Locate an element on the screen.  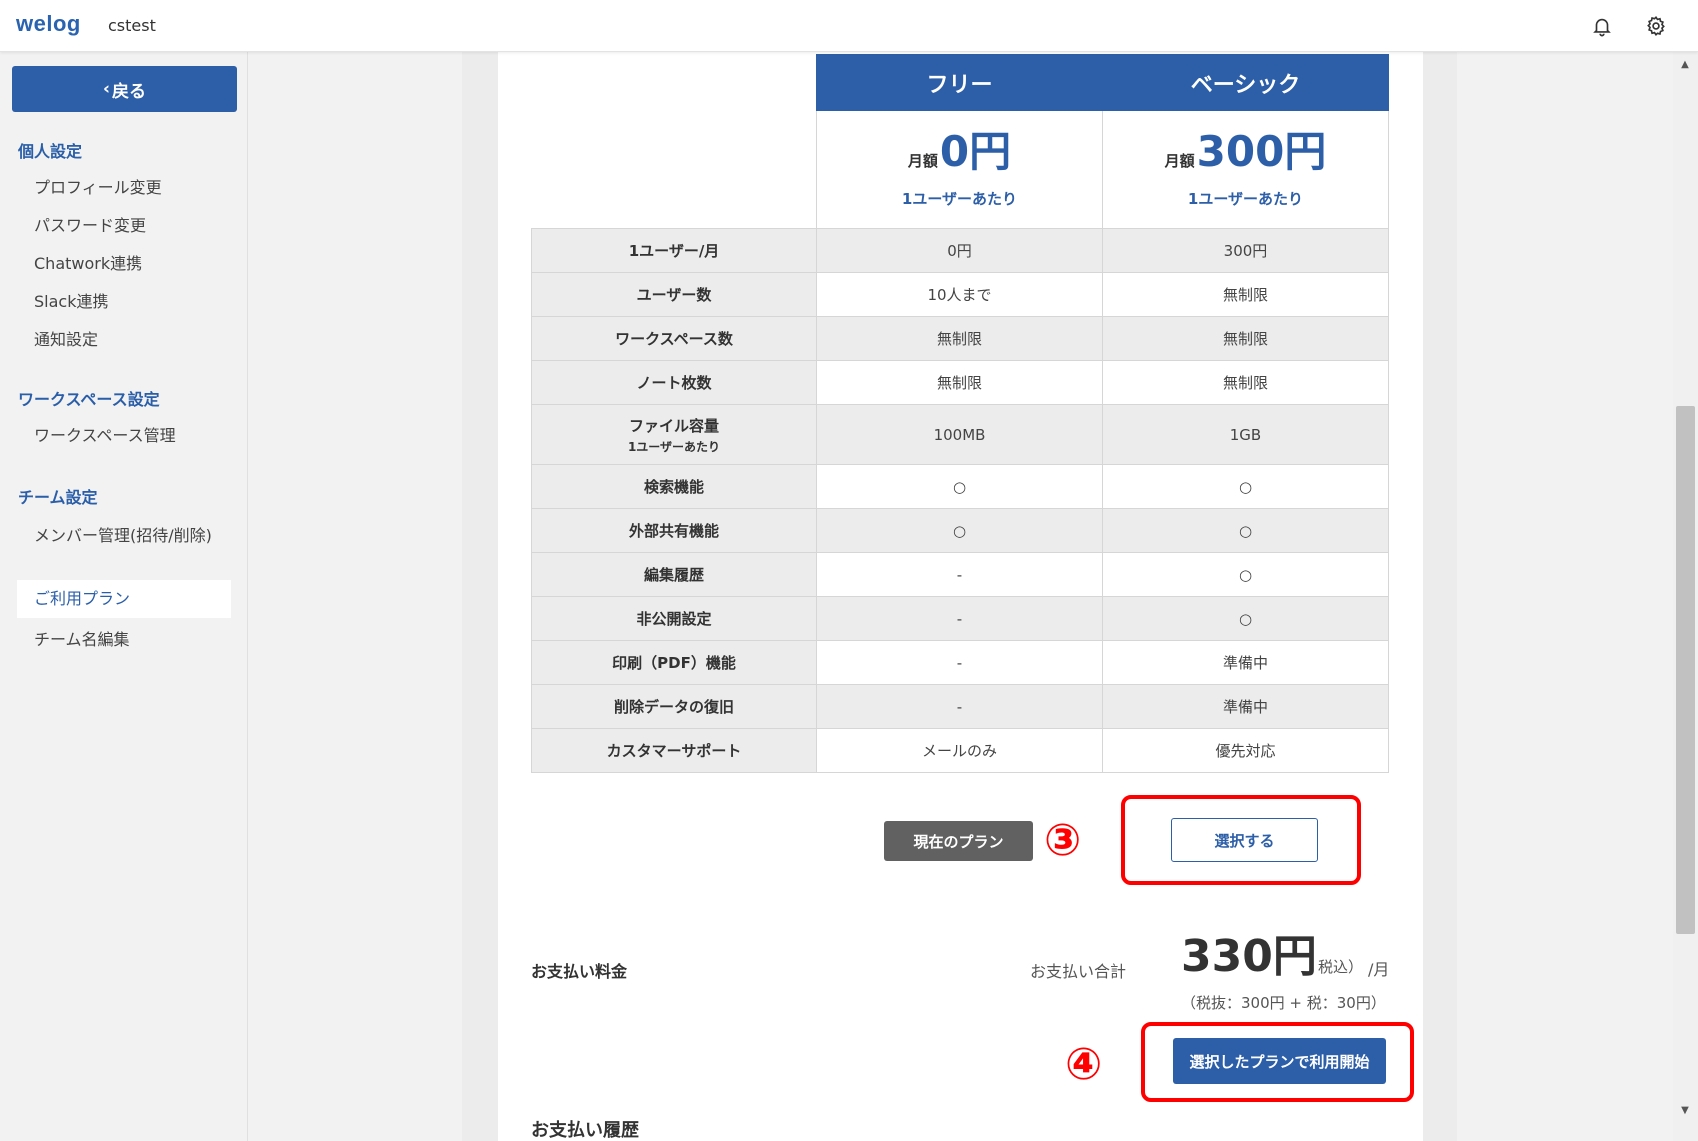
bell-icon is located at coordinates (1602, 26).